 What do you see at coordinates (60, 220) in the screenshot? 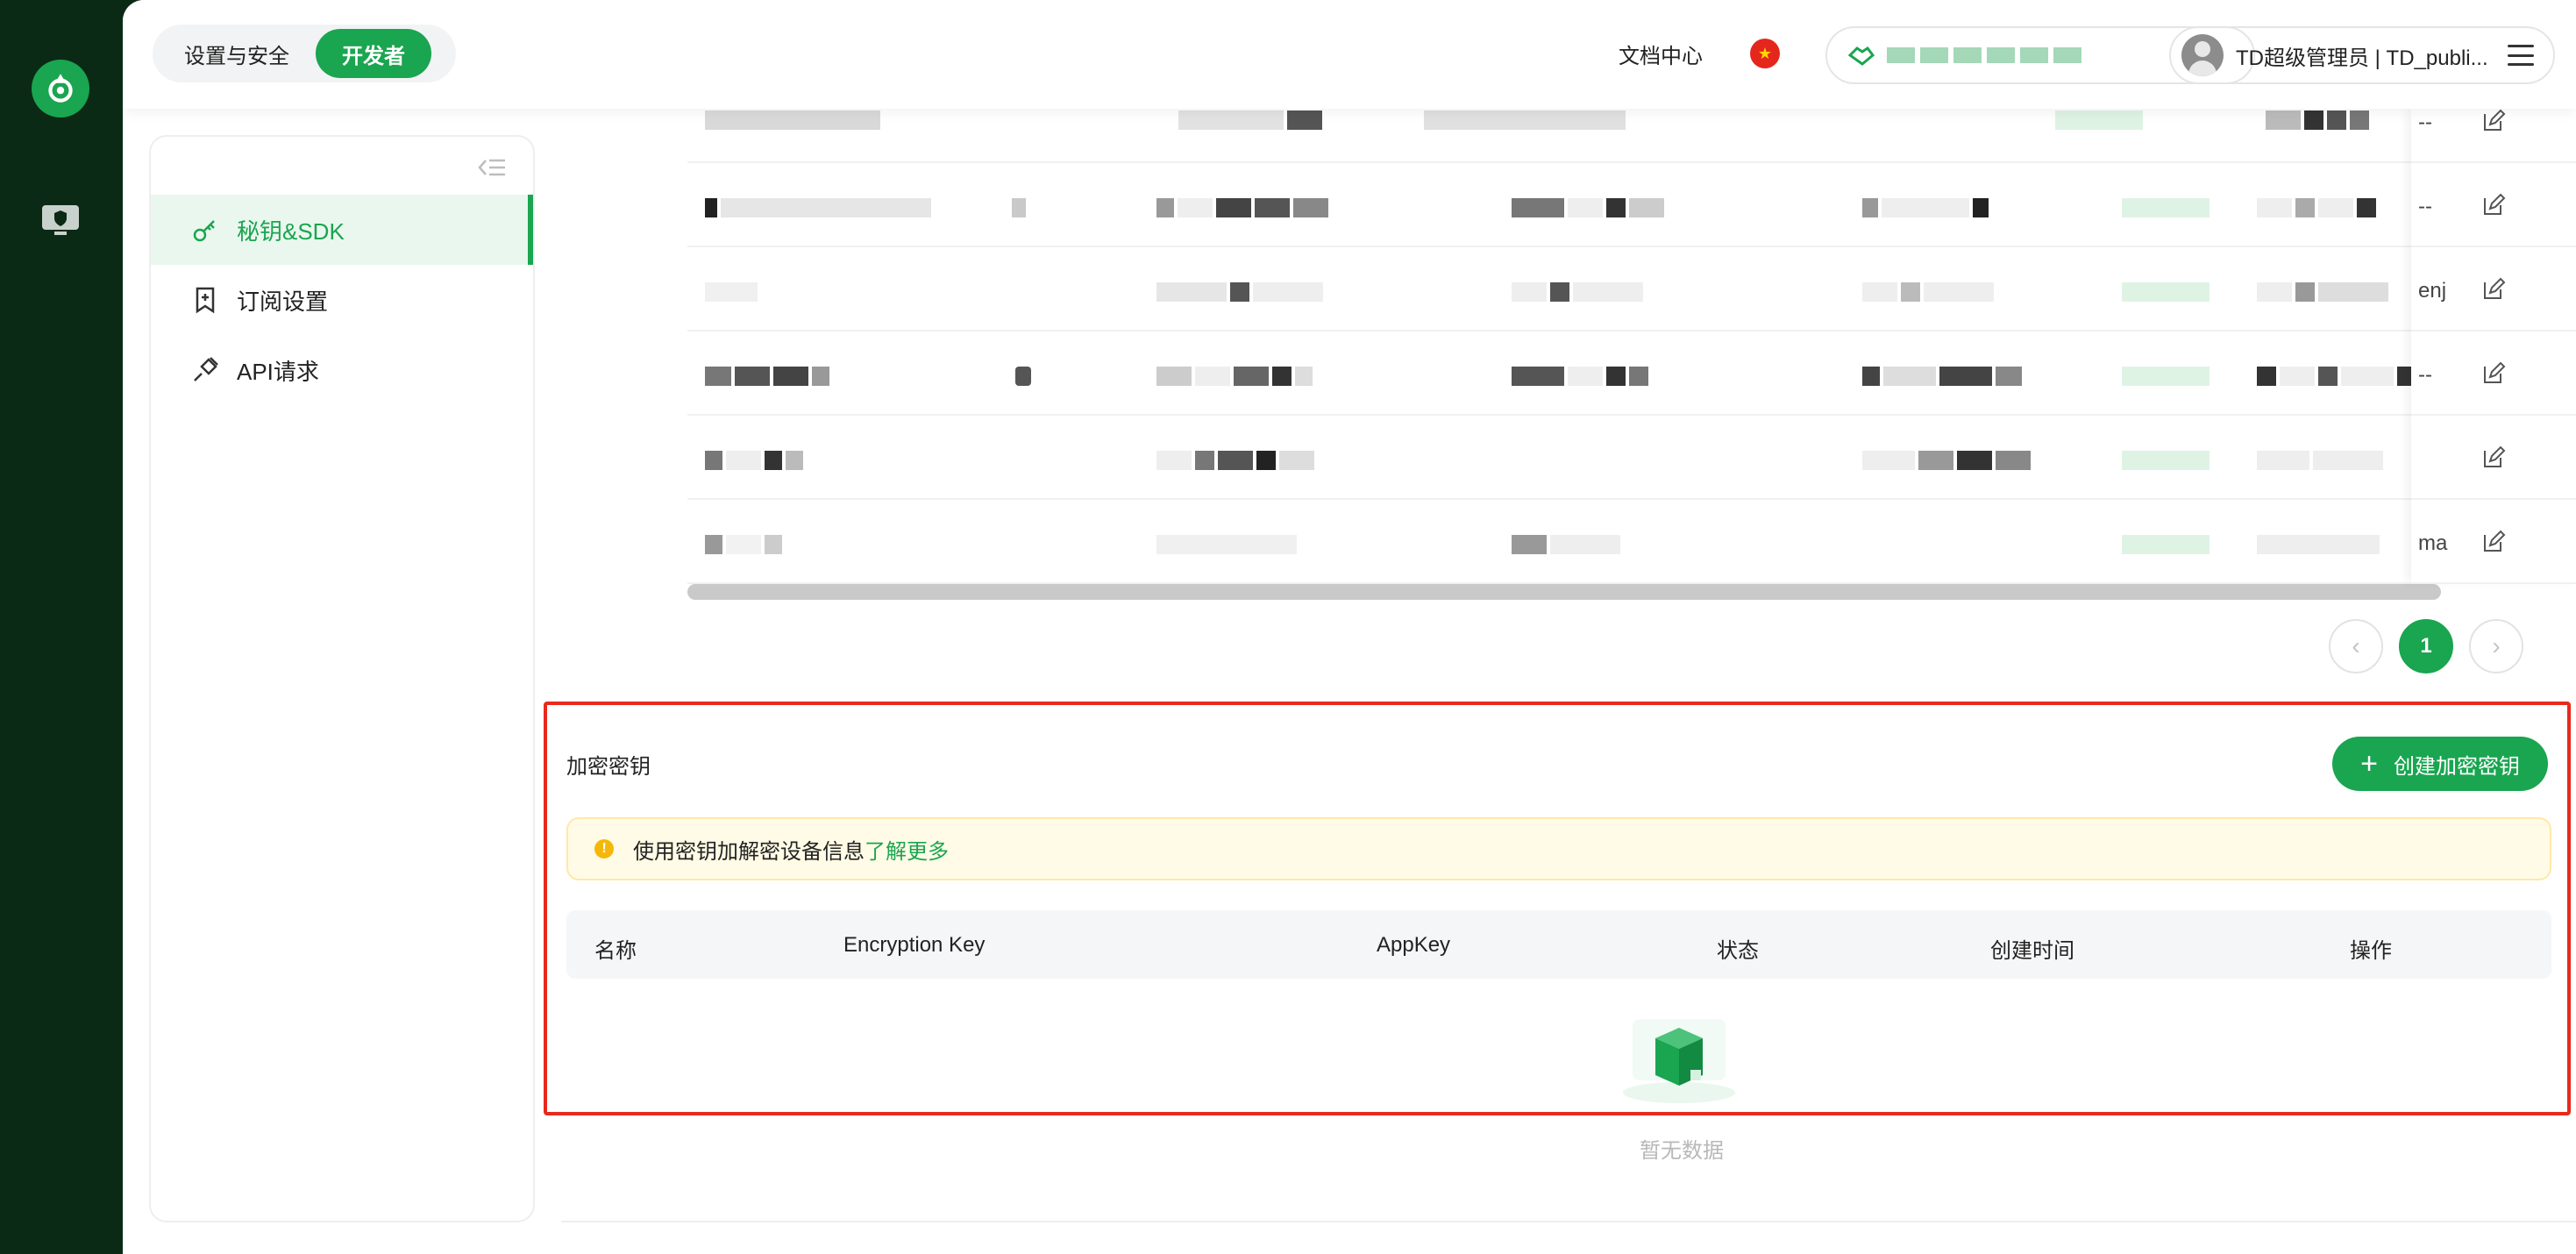
I see `monitor-shield-icon` at bounding box center [60, 220].